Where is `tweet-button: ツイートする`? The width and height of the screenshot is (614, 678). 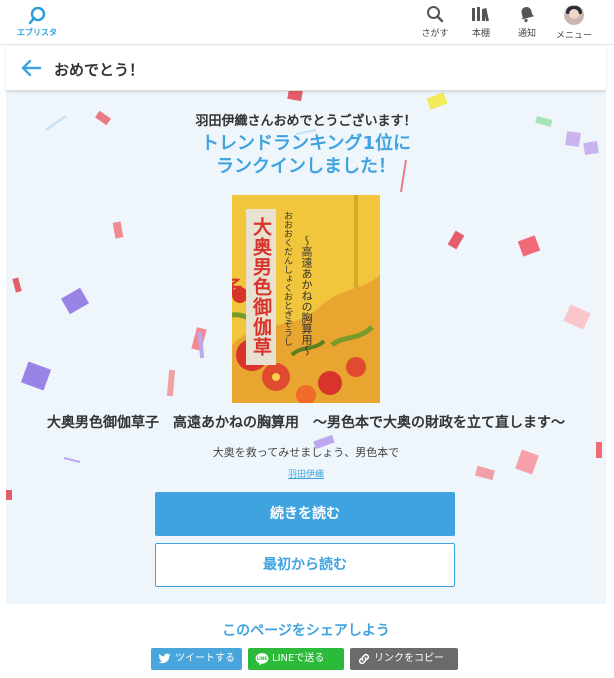
tweet-button: ツイートする is located at coordinates (196, 659).